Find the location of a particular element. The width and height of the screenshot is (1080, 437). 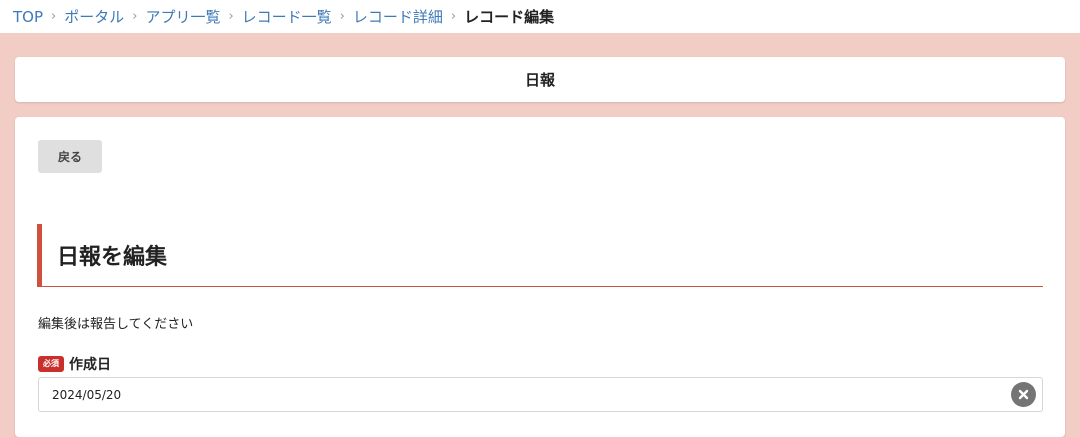

section-heading: 日報を編集 is located at coordinates (540, 255).